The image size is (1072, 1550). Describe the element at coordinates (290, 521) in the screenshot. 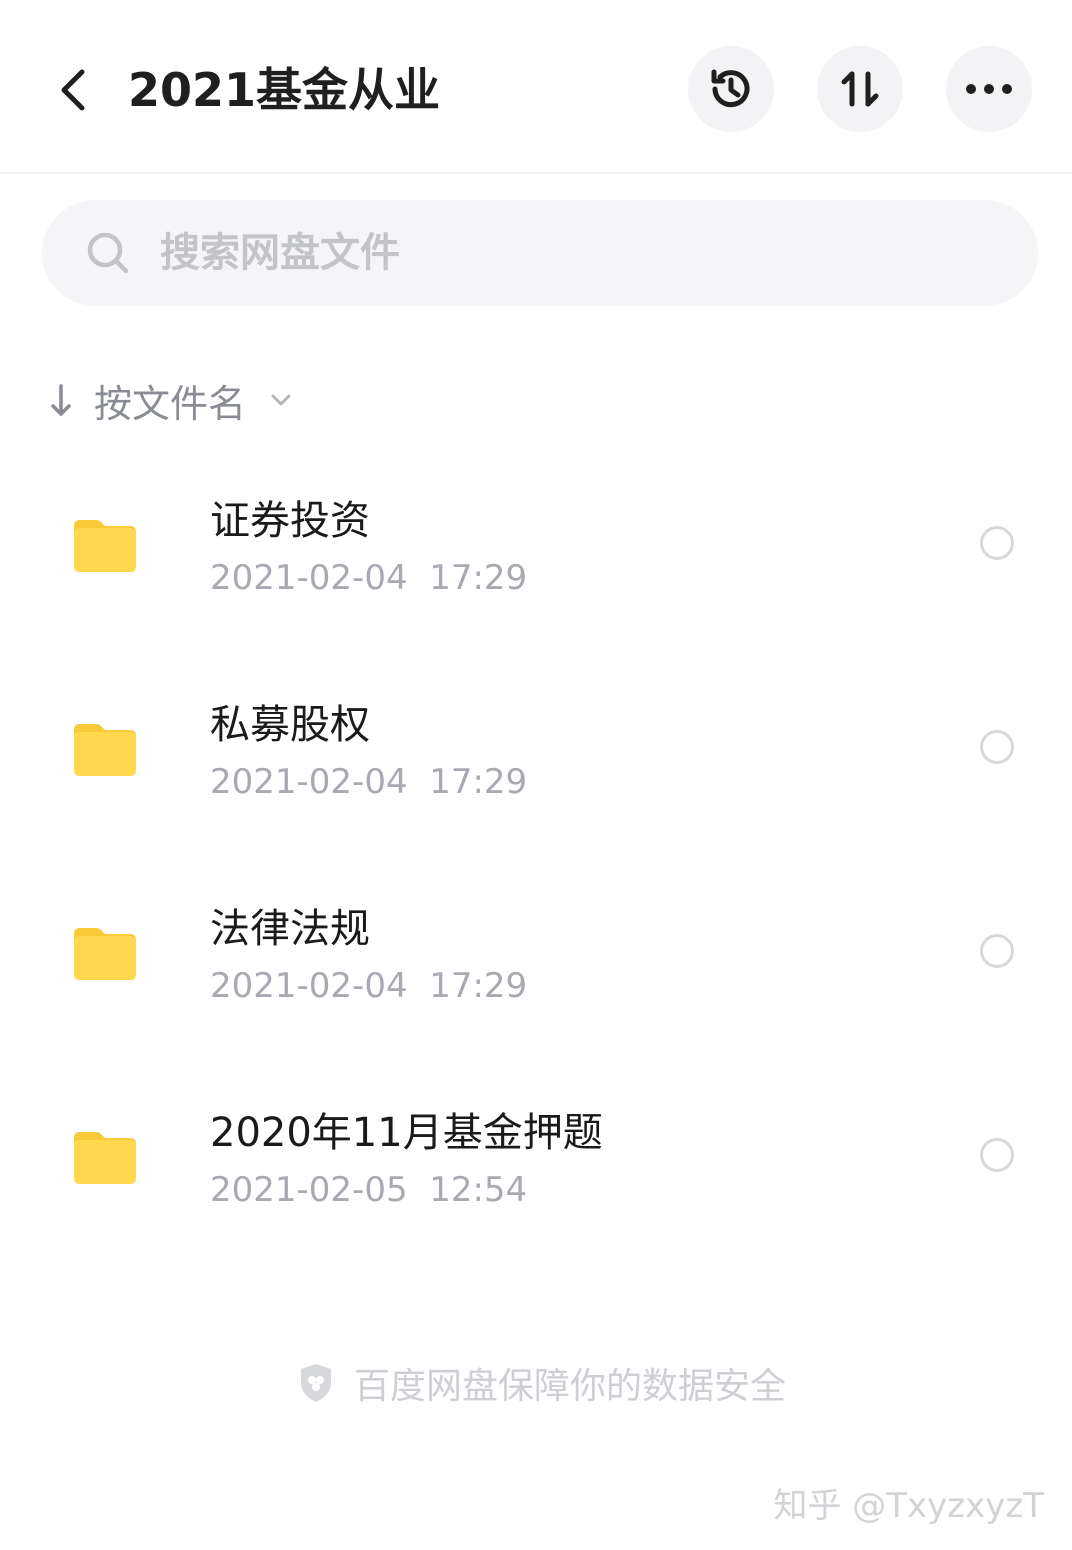

I see `file-name: 证券投资` at that location.